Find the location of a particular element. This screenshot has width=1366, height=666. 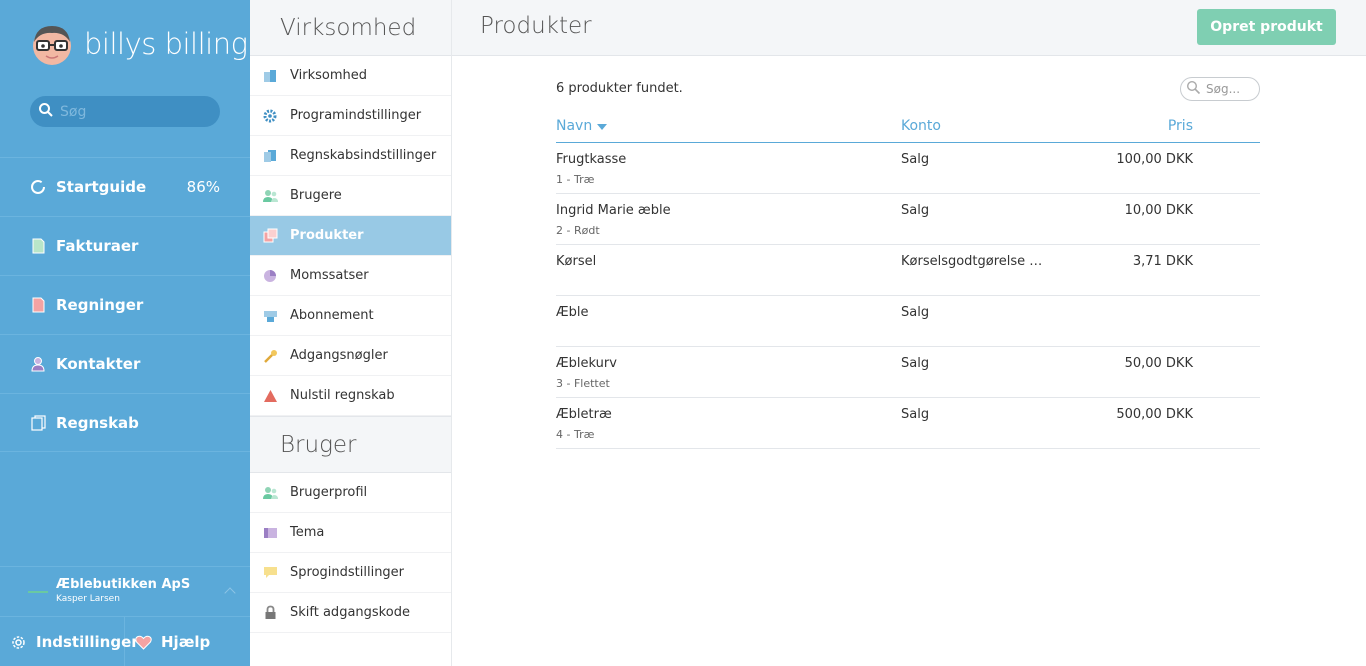

organization-switcher: Æblebutikken ApS Kasper Larsen is located at coordinates (125, 591).